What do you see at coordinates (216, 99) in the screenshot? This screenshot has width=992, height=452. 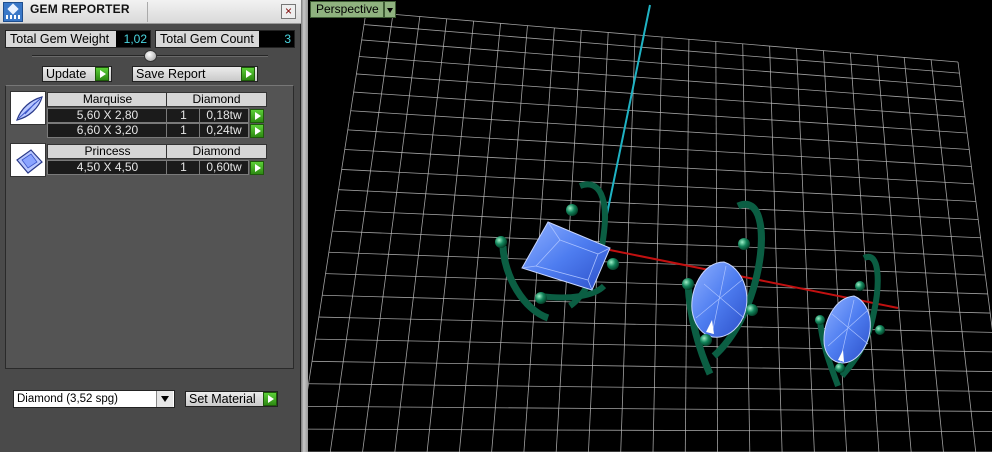 I see `gem-material-marquise: Diamond` at bounding box center [216, 99].